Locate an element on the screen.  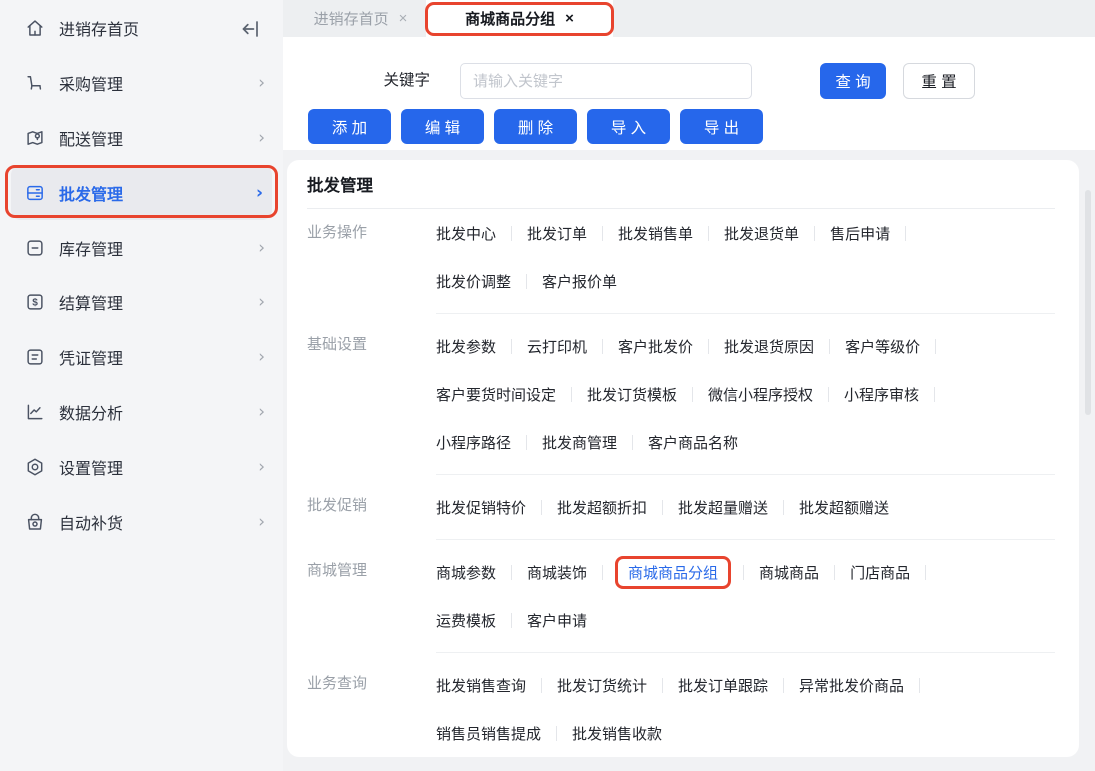
collapse-sidebar-icon is located at coordinates (251, 29).